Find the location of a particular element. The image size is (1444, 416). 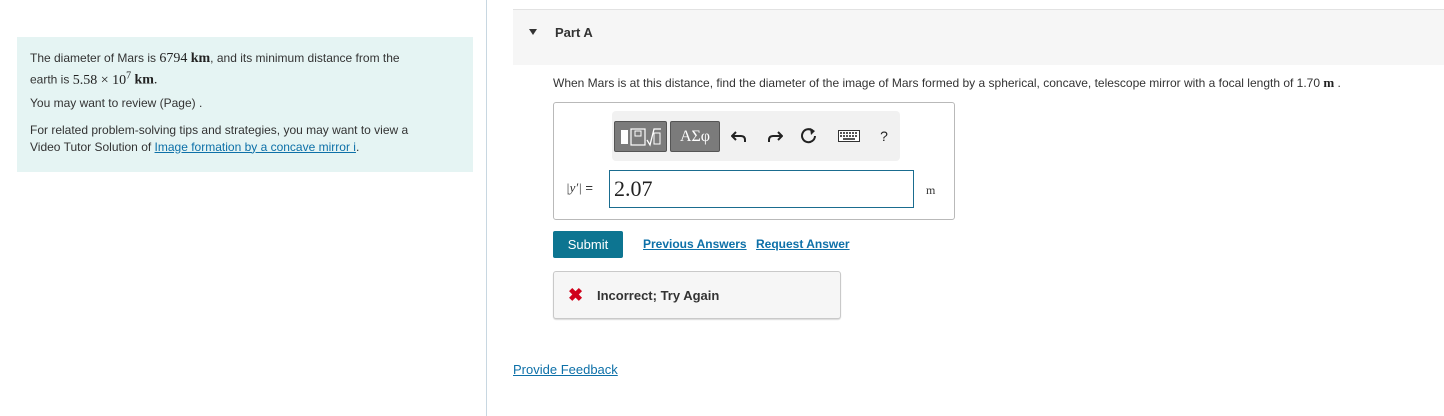

redo-icon is located at coordinates (775, 136).